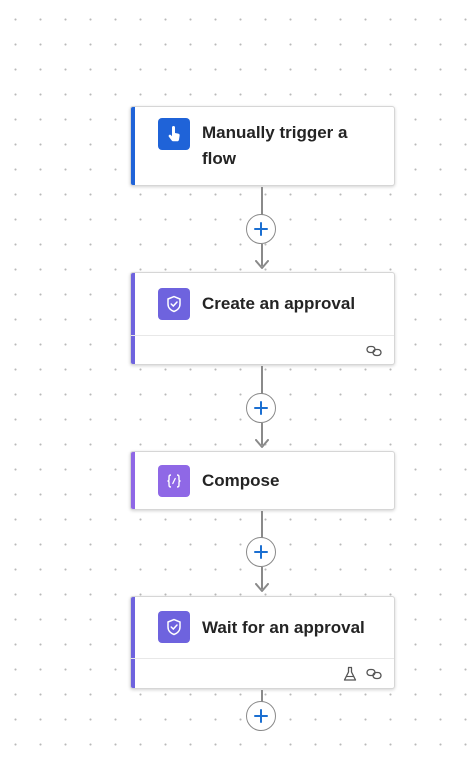 The height and width of the screenshot is (759, 474). I want to click on step-card-compose: Compose, so click(262, 480).